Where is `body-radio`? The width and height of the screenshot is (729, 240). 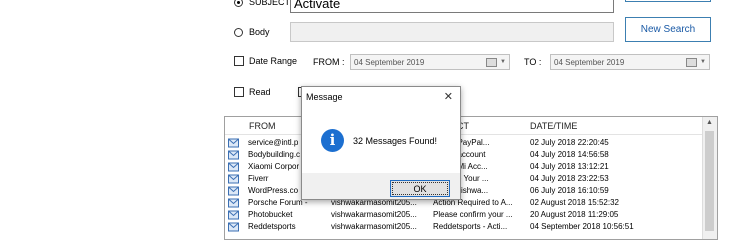
body-radio is located at coordinates (238, 32).